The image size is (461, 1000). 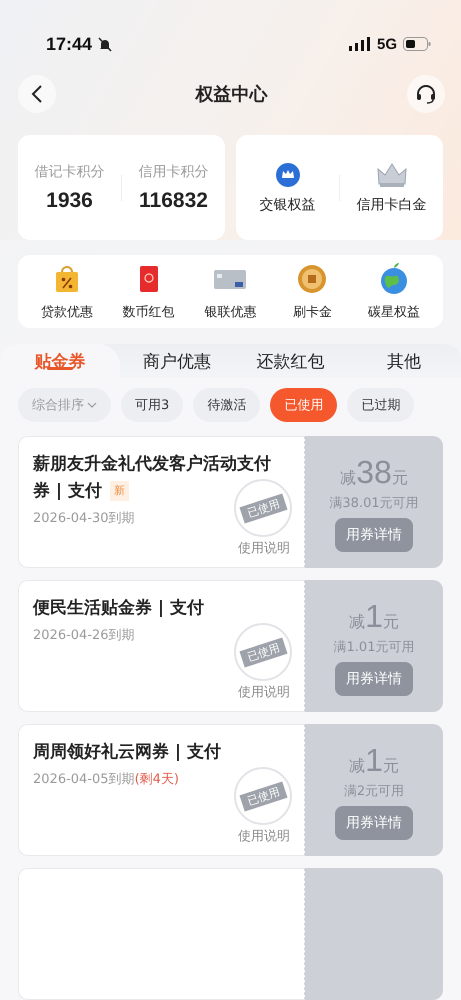 I want to click on points-value: 116832, so click(x=173, y=200).